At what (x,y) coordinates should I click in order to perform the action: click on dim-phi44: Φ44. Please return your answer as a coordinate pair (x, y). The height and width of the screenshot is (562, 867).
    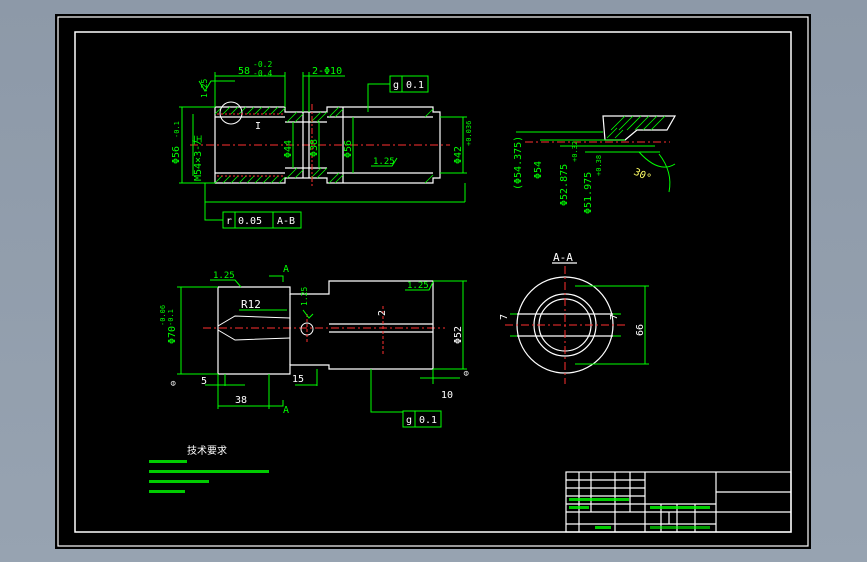
    Looking at the image, I should click on (288, 149).